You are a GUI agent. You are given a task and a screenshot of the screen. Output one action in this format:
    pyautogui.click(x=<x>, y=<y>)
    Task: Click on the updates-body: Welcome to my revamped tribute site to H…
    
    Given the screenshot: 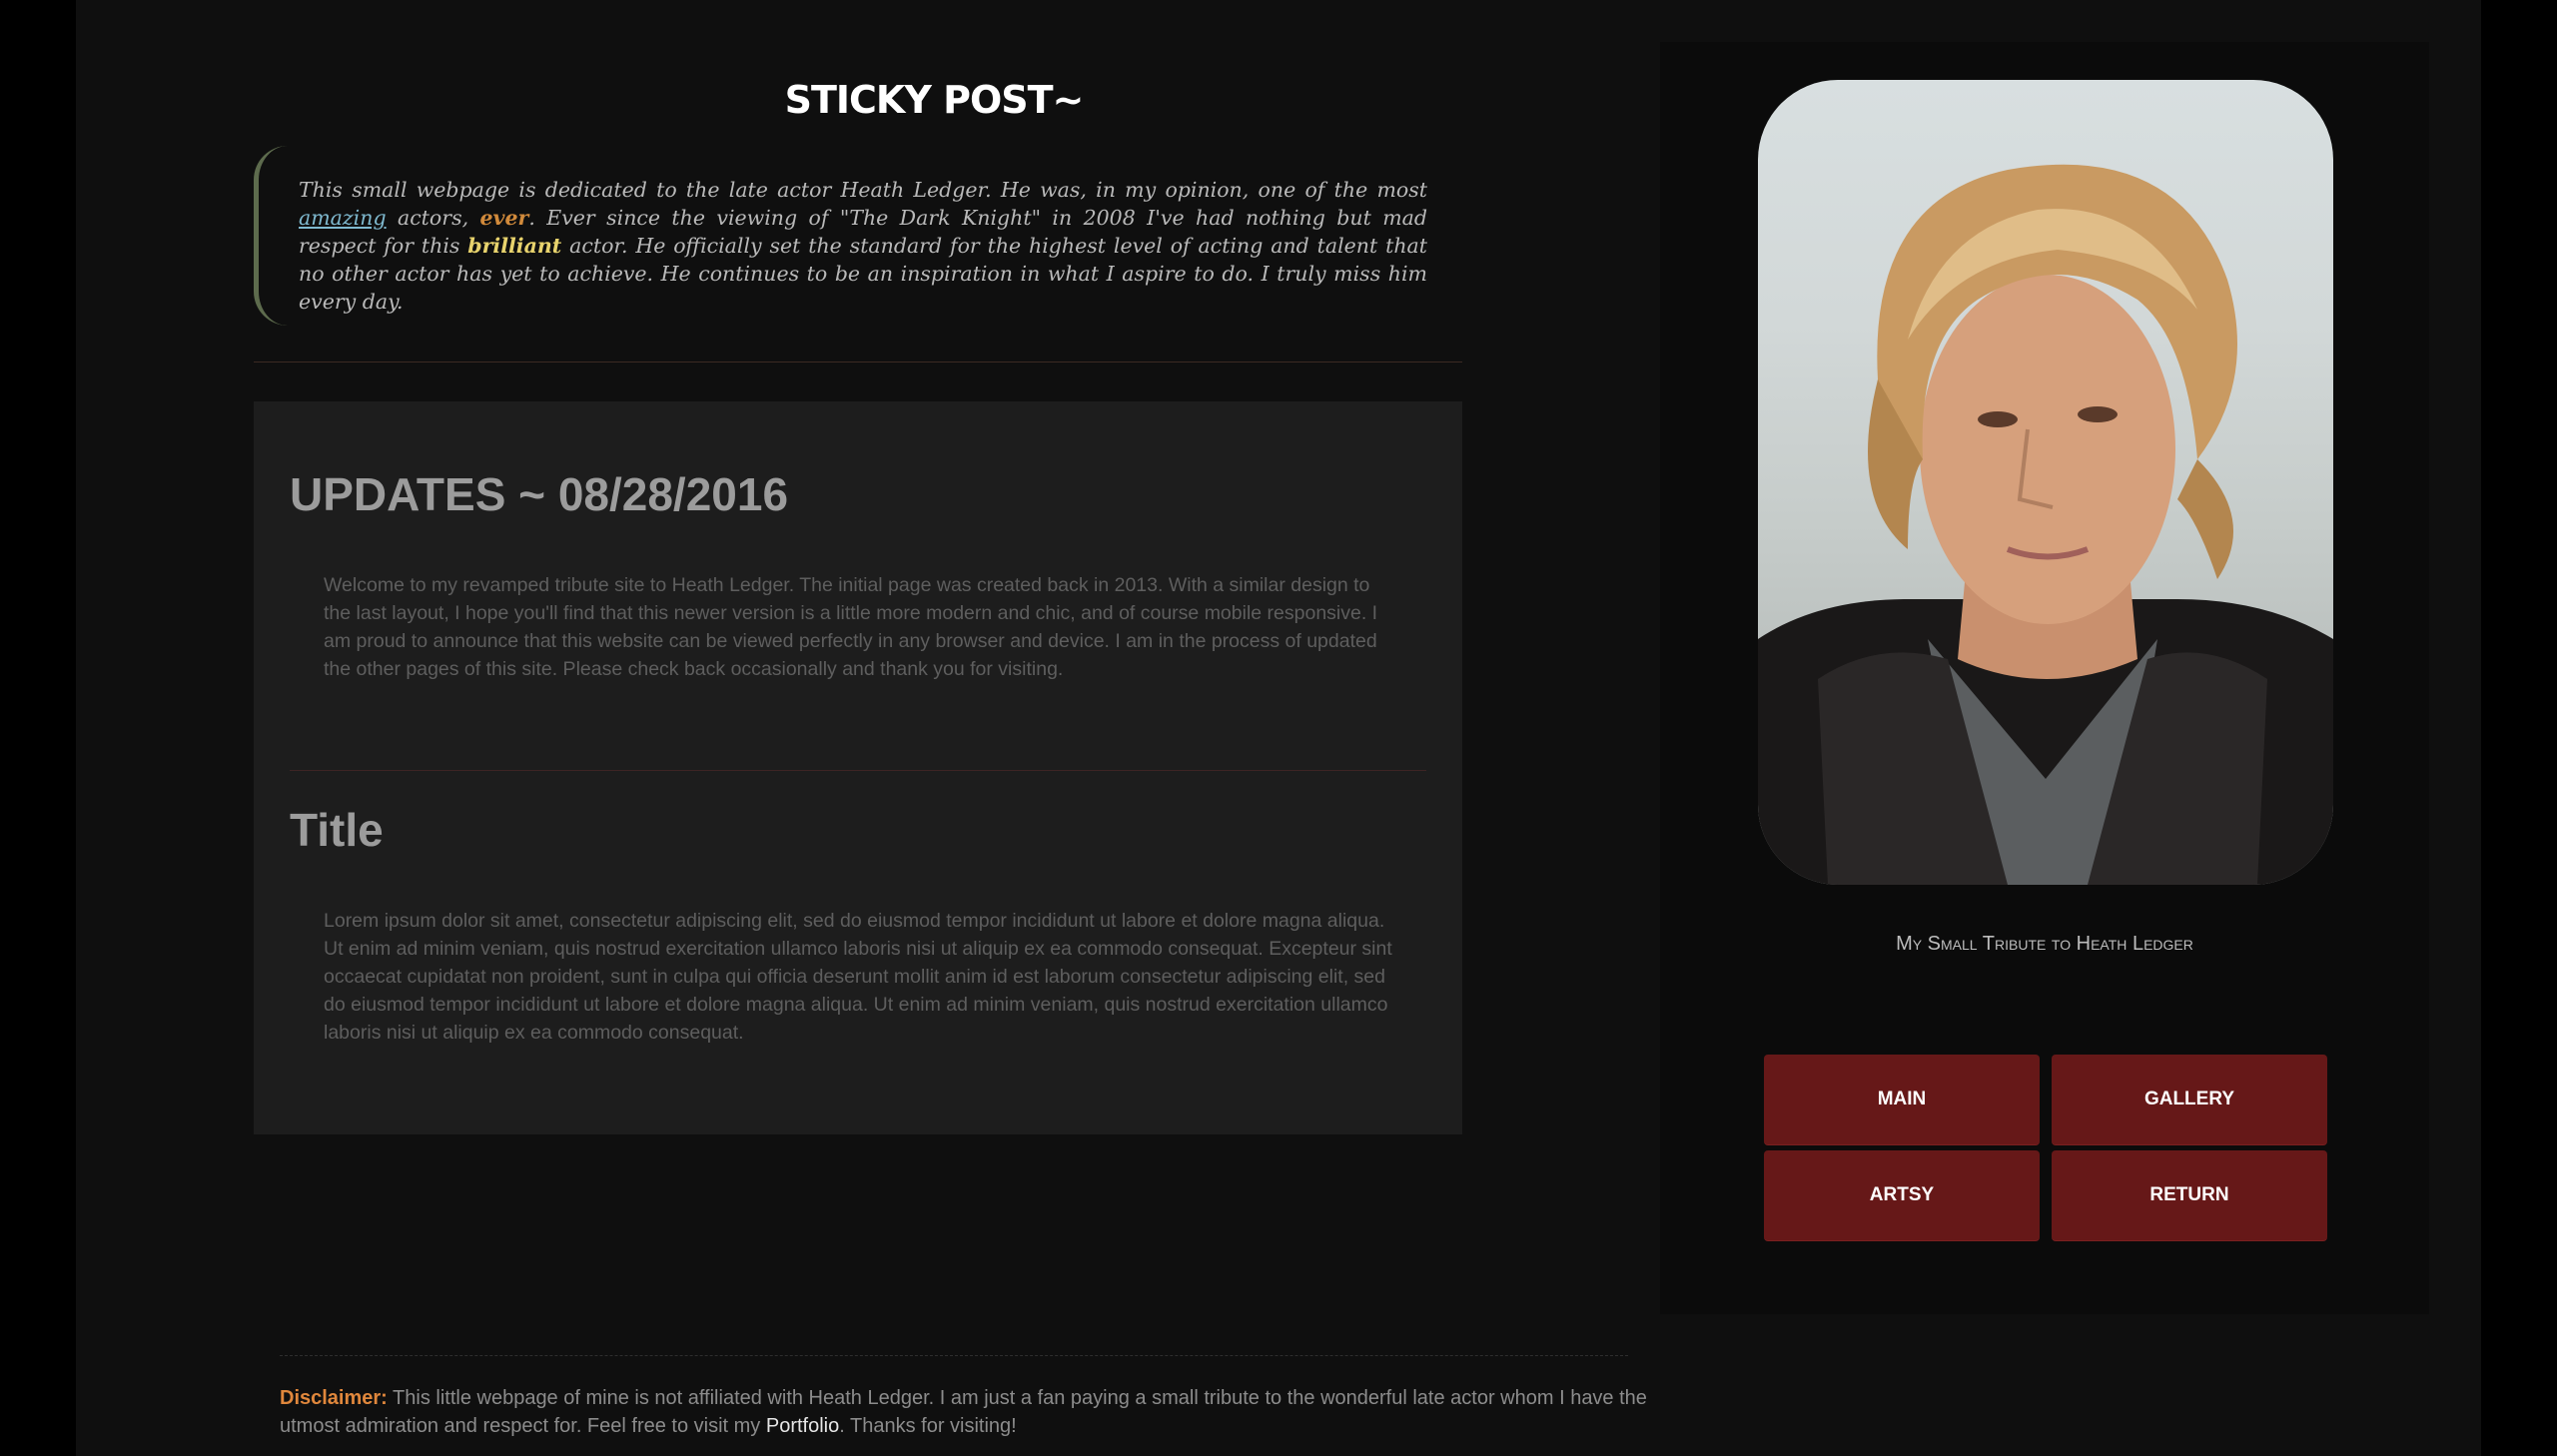 What is the action you would take?
    pyautogui.click(x=851, y=627)
    